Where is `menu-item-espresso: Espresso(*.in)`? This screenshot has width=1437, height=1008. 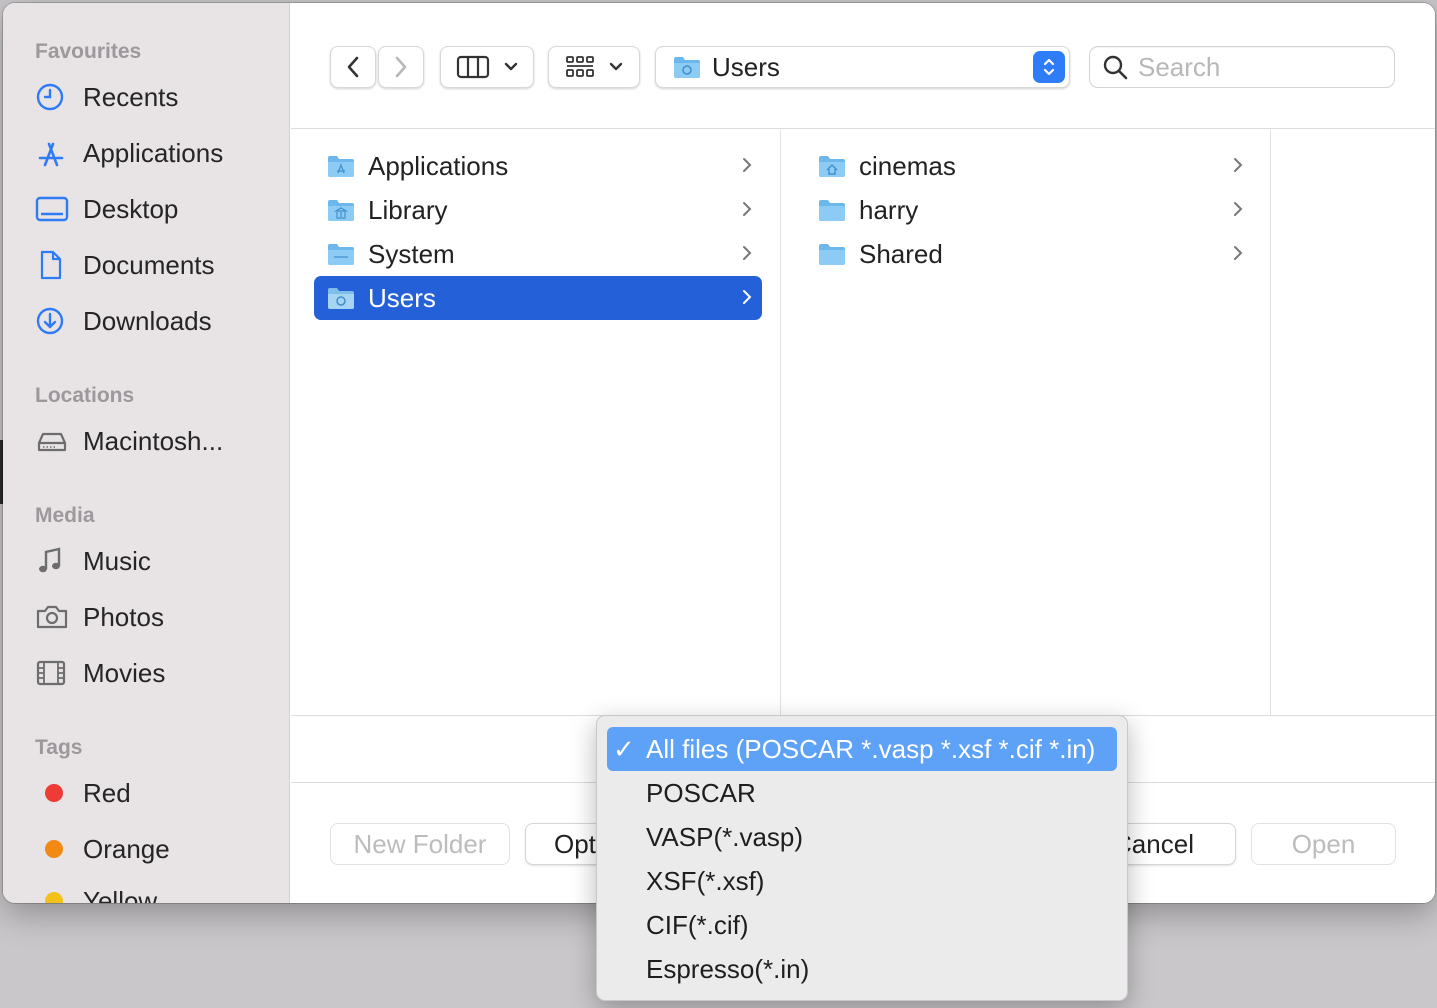 menu-item-espresso: Espresso(*.in) is located at coordinates (862, 969).